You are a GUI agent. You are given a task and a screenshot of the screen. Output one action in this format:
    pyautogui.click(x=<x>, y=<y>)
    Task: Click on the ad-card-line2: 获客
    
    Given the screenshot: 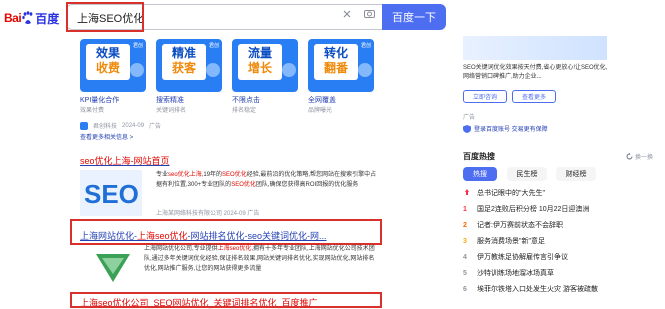 What is the action you would take?
    pyautogui.click(x=183, y=68)
    